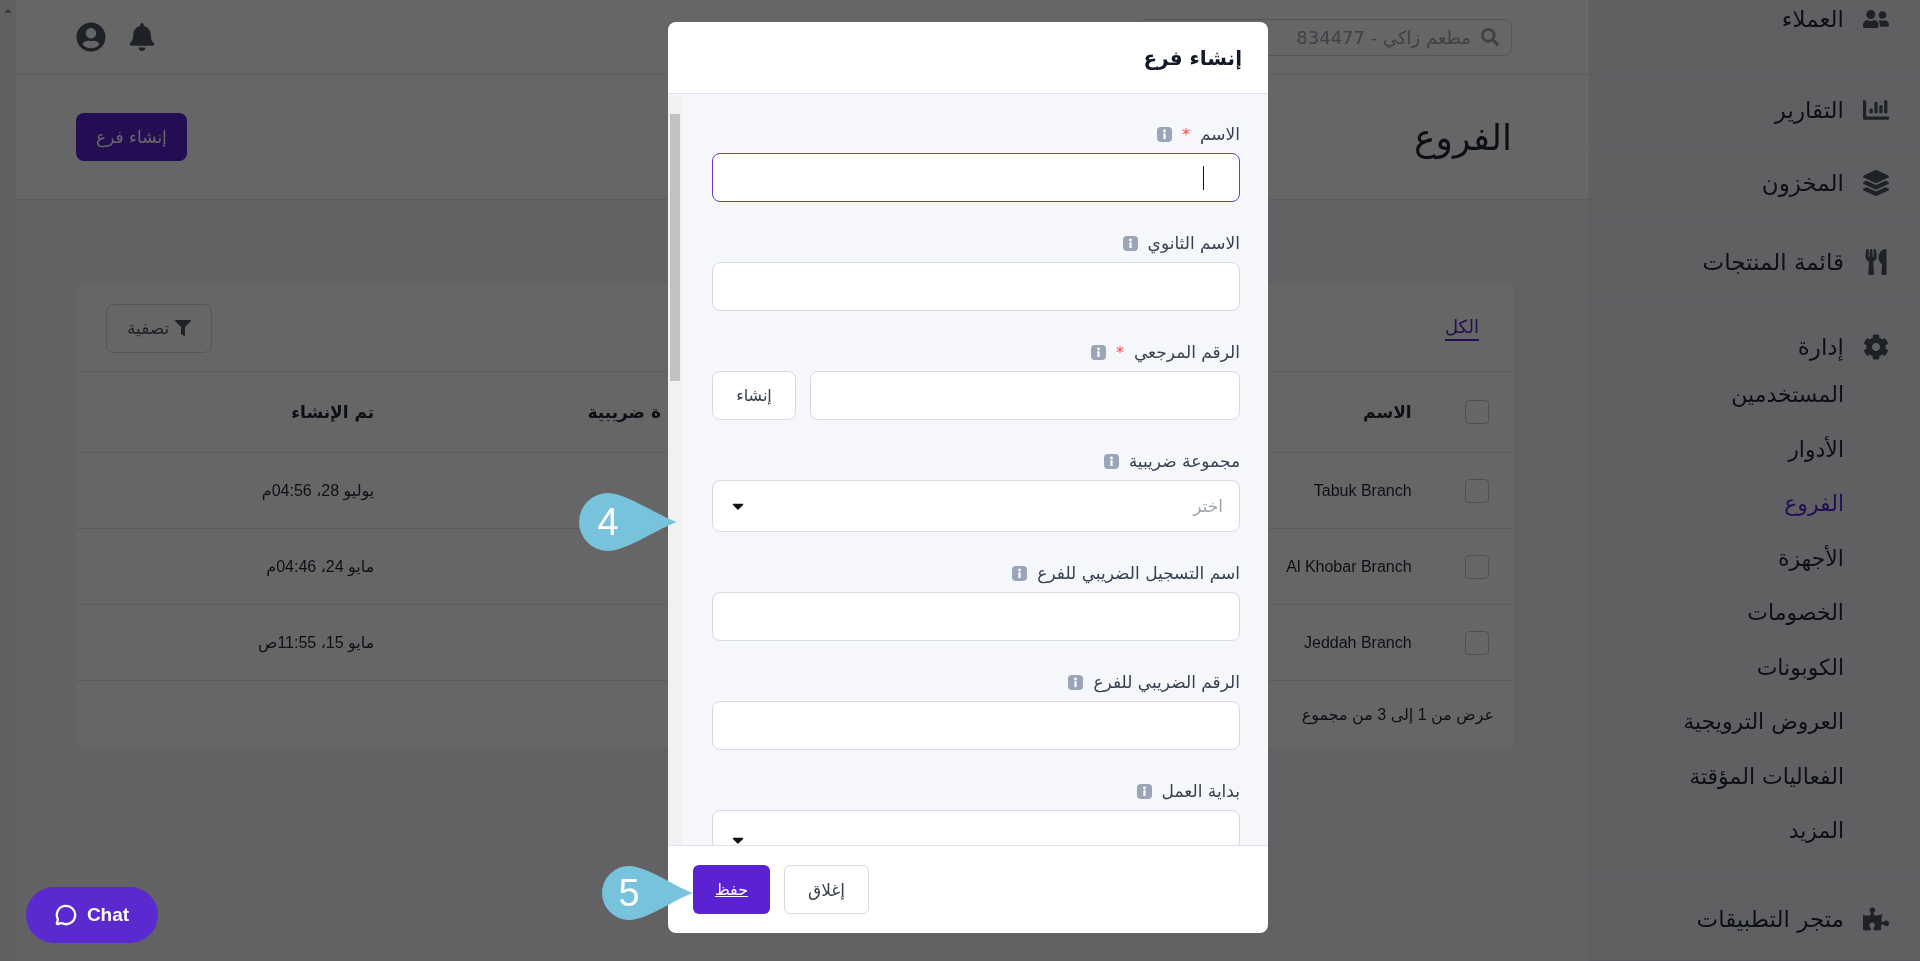  I want to click on table-cell: مايو 24، 04:46م, so click(320, 566).